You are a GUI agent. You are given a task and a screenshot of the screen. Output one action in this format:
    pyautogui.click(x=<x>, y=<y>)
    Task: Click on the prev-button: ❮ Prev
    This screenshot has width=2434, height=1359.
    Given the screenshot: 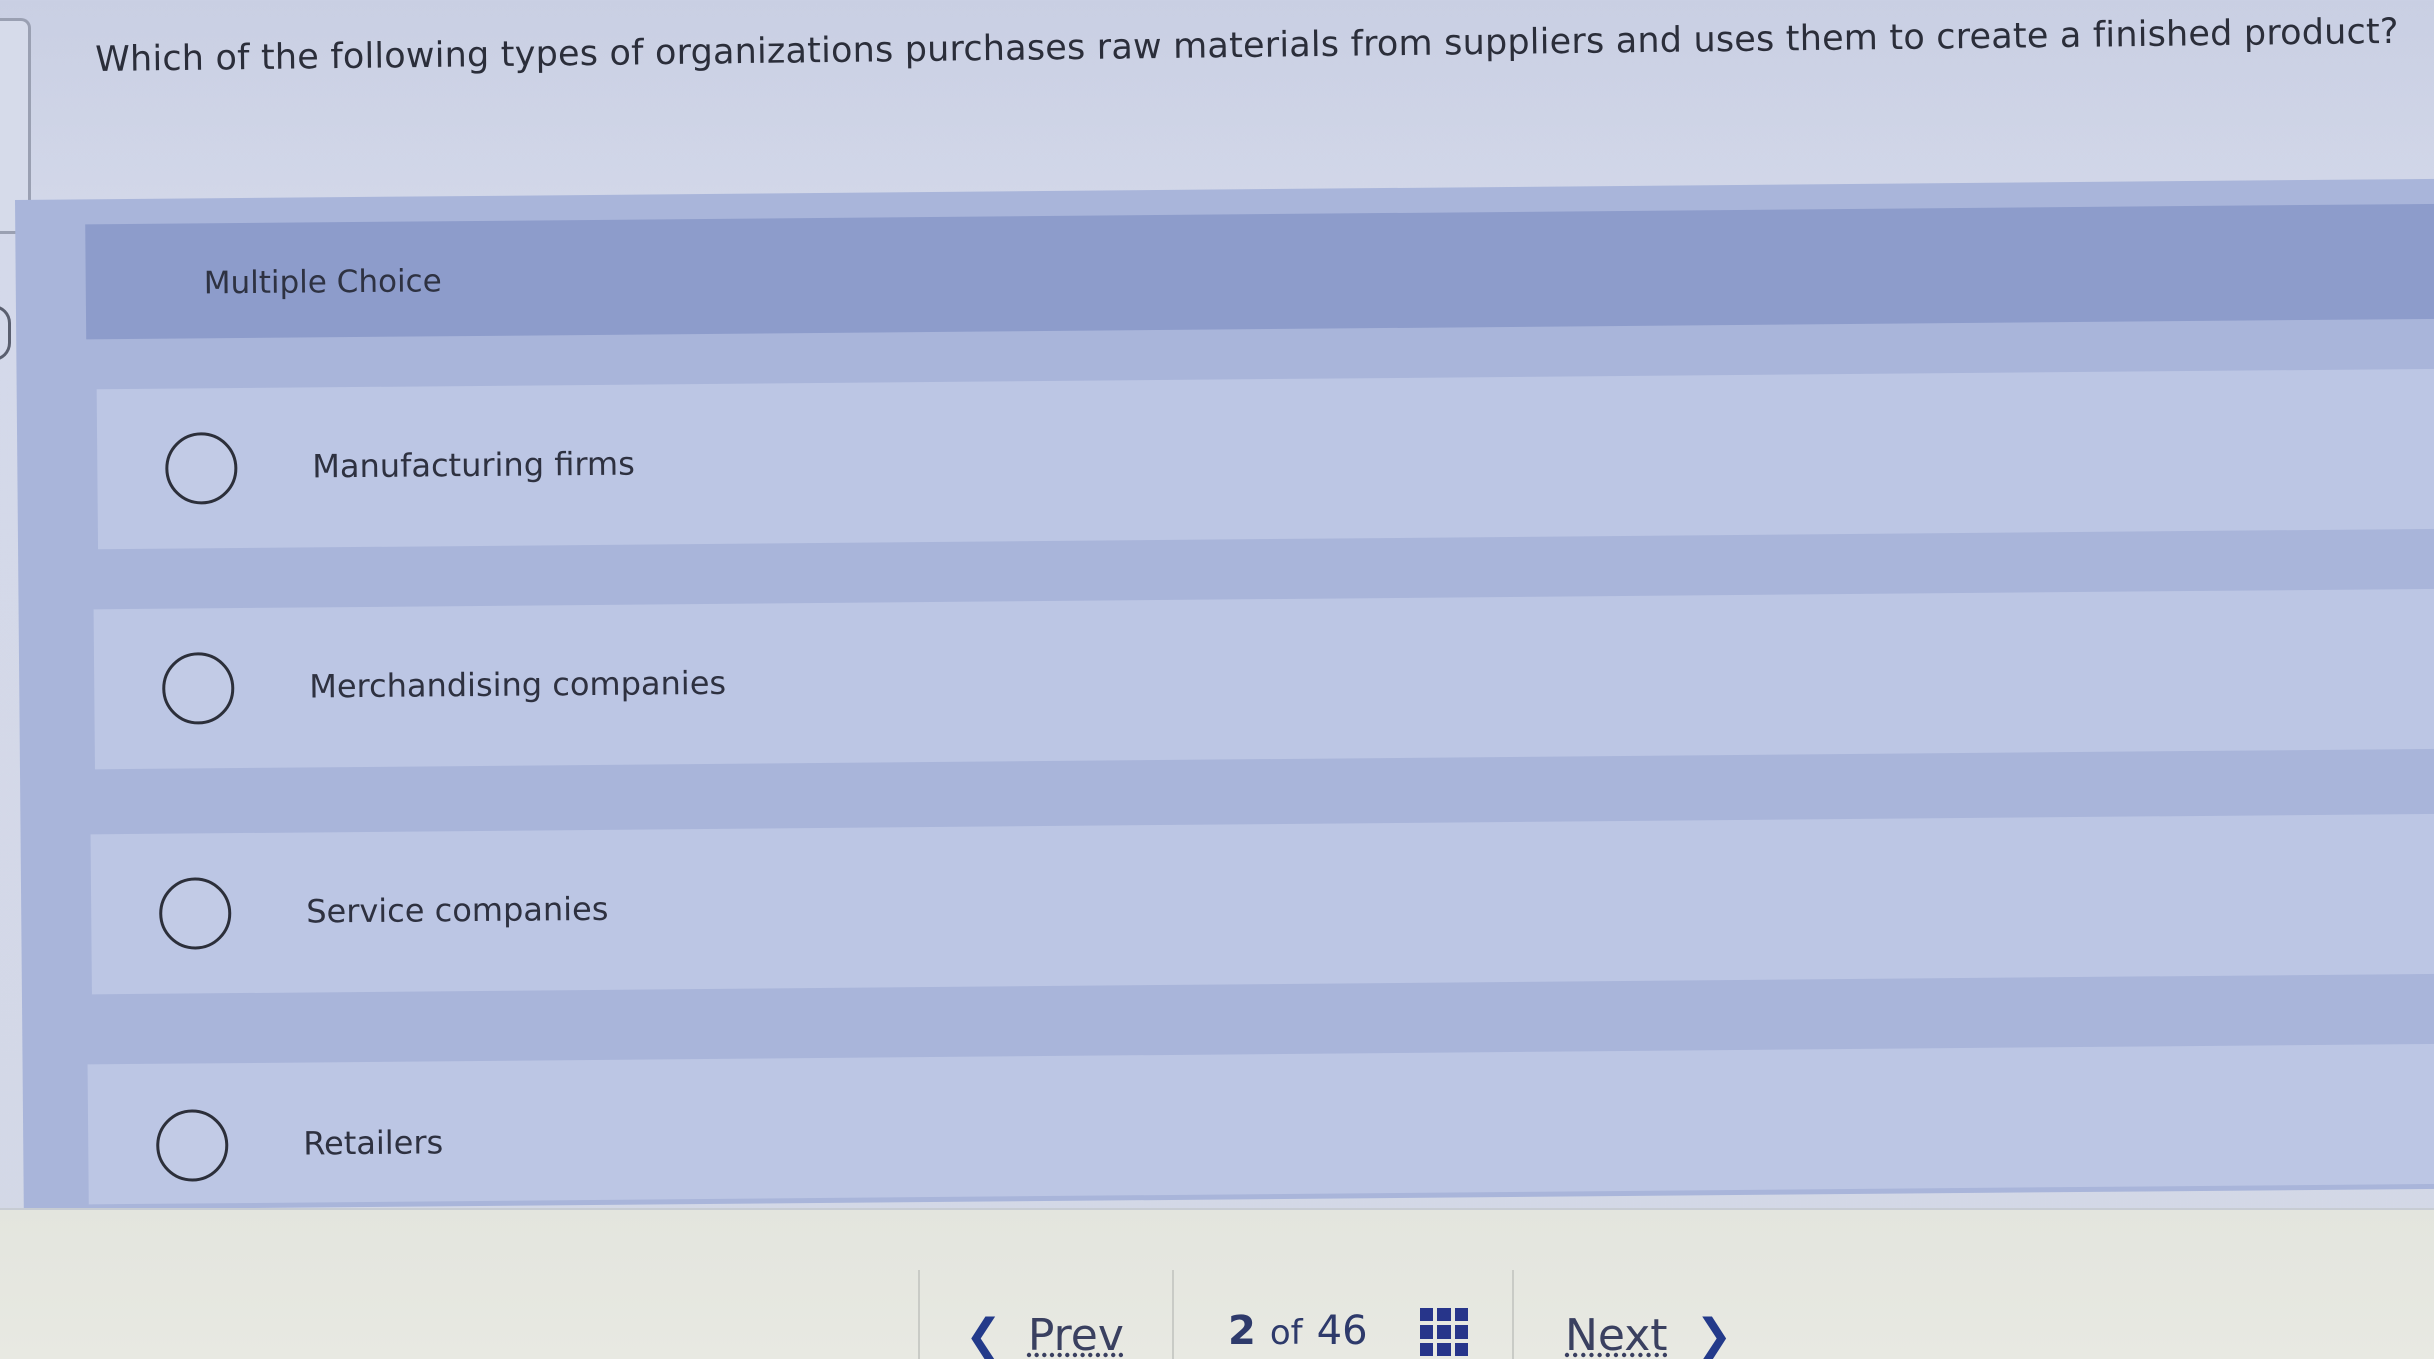 What is the action you would take?
    pyautogui.click(x=1044, y=1334)
    